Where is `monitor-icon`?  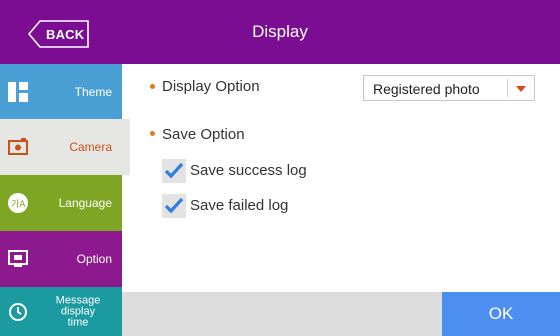 monitor-icon is located at coordinates (18, 258).